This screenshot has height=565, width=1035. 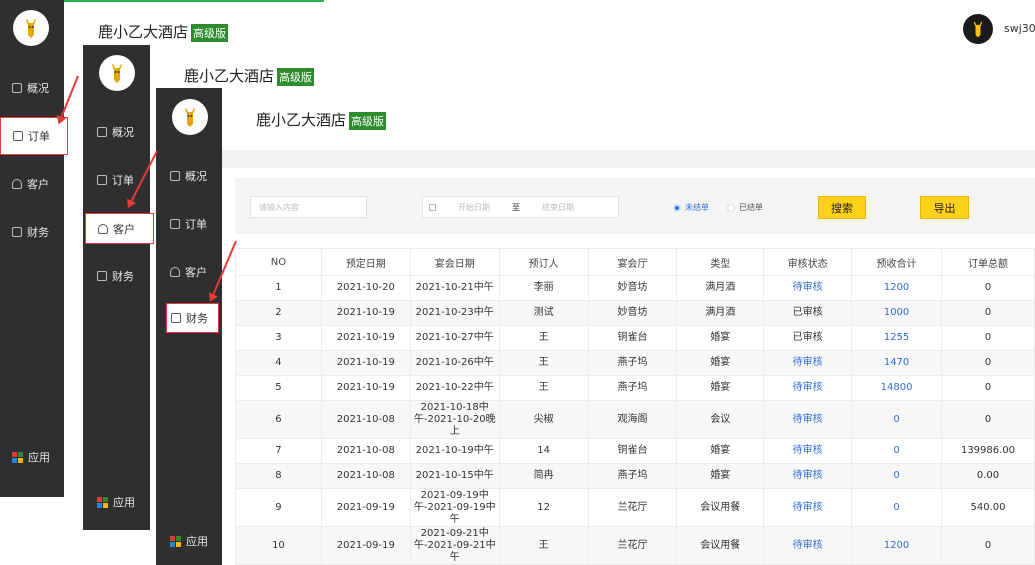 I want to click on table-row: 4 2021-10-19 2021-10-26中午王燕子坞 婚宴 待审核 1470 0, so click(x=635, y=363).